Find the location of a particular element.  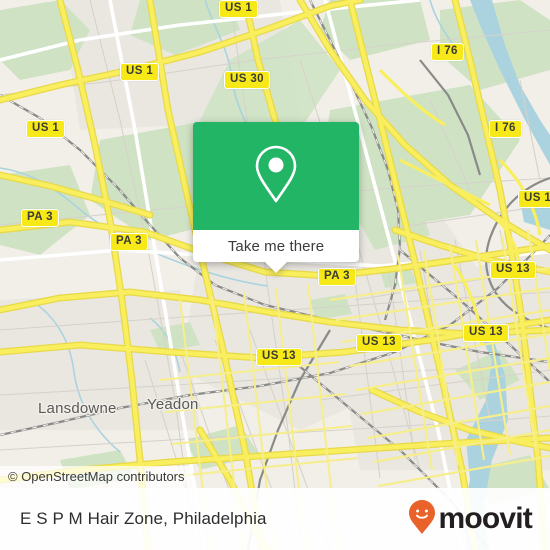

bottom-info-bar: E S P M Hair Zone, Philadelphia moovit is located at coordinates (275, 519).